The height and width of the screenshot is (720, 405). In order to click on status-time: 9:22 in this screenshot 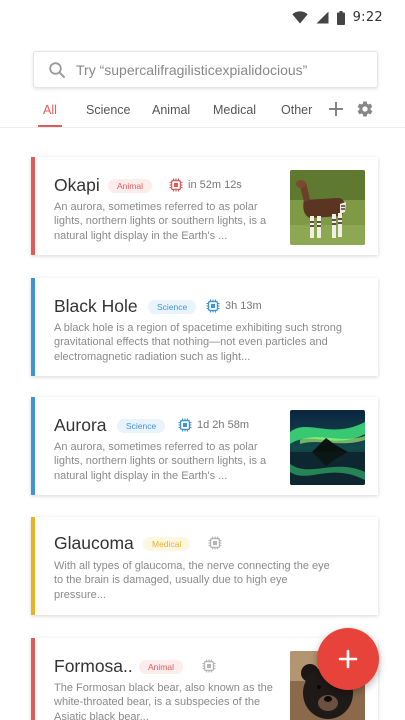, I will do `click(367, 17)`.